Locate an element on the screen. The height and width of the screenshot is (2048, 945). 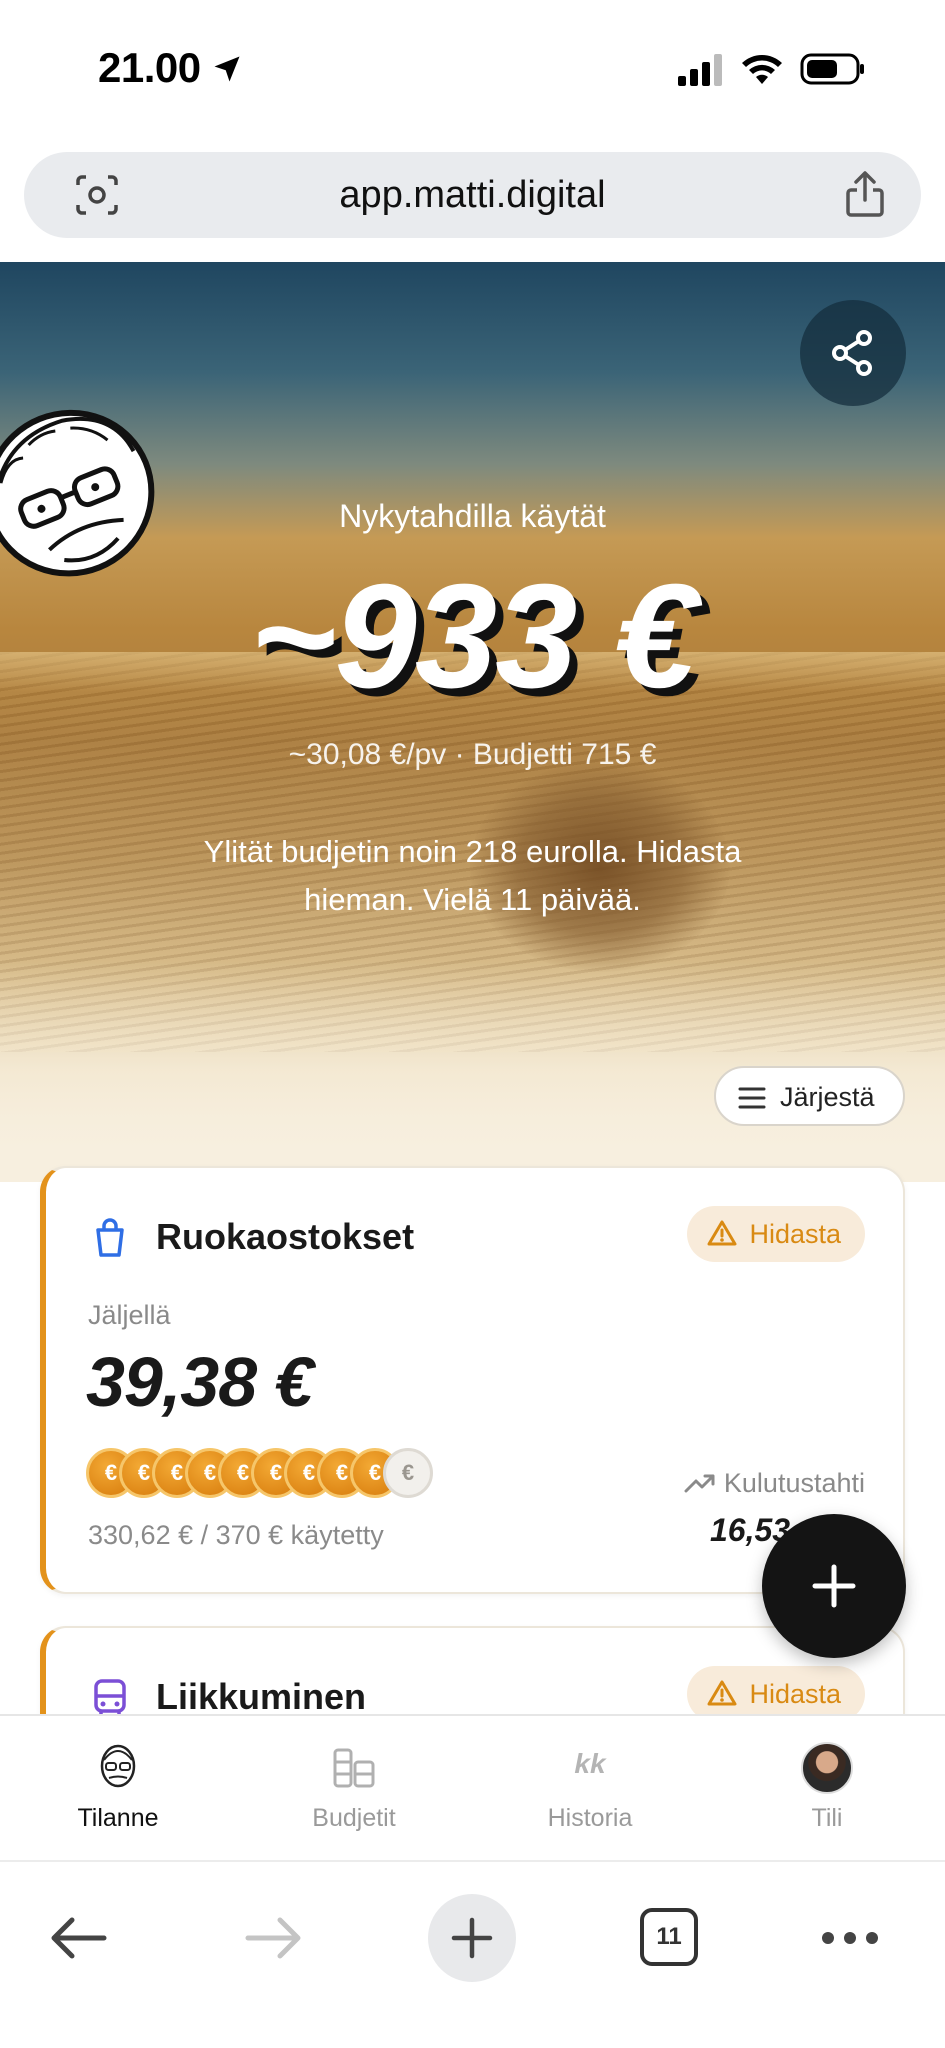
bus-icon is located at coordinates (110, 1697).